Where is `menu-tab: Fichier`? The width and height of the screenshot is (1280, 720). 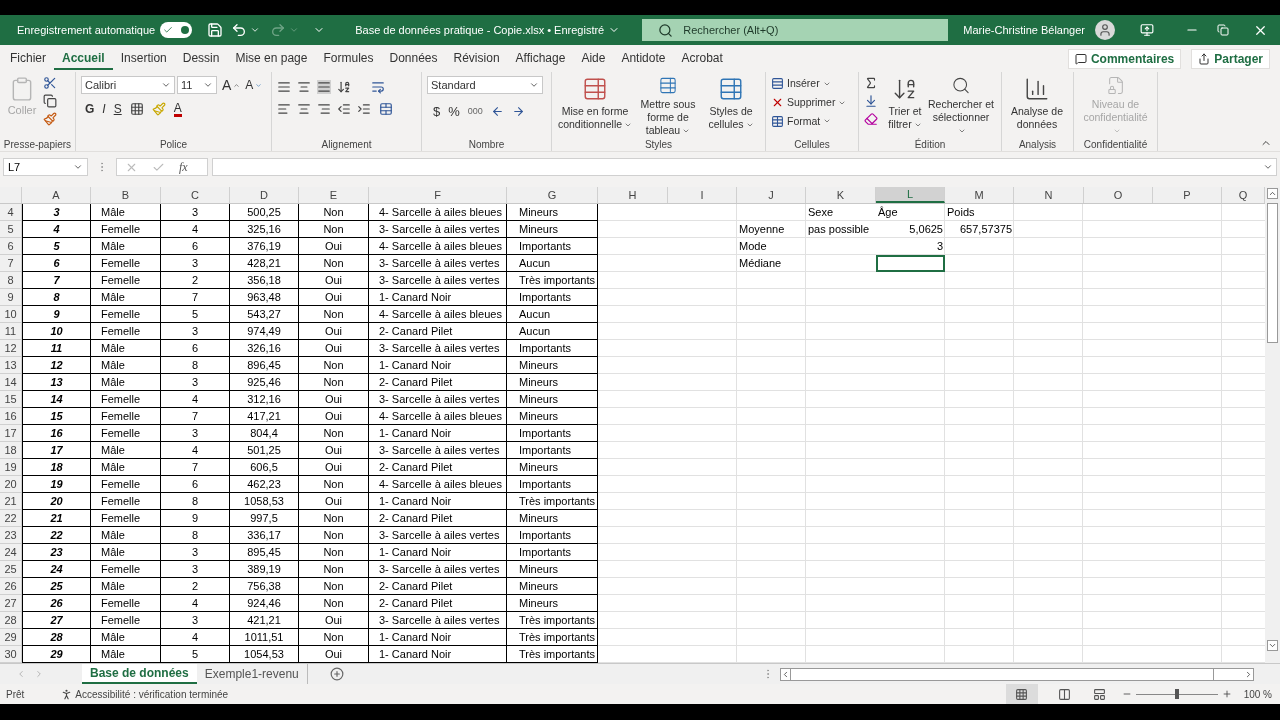 menu-tab: Fichier is located at coordinates (28, 58).